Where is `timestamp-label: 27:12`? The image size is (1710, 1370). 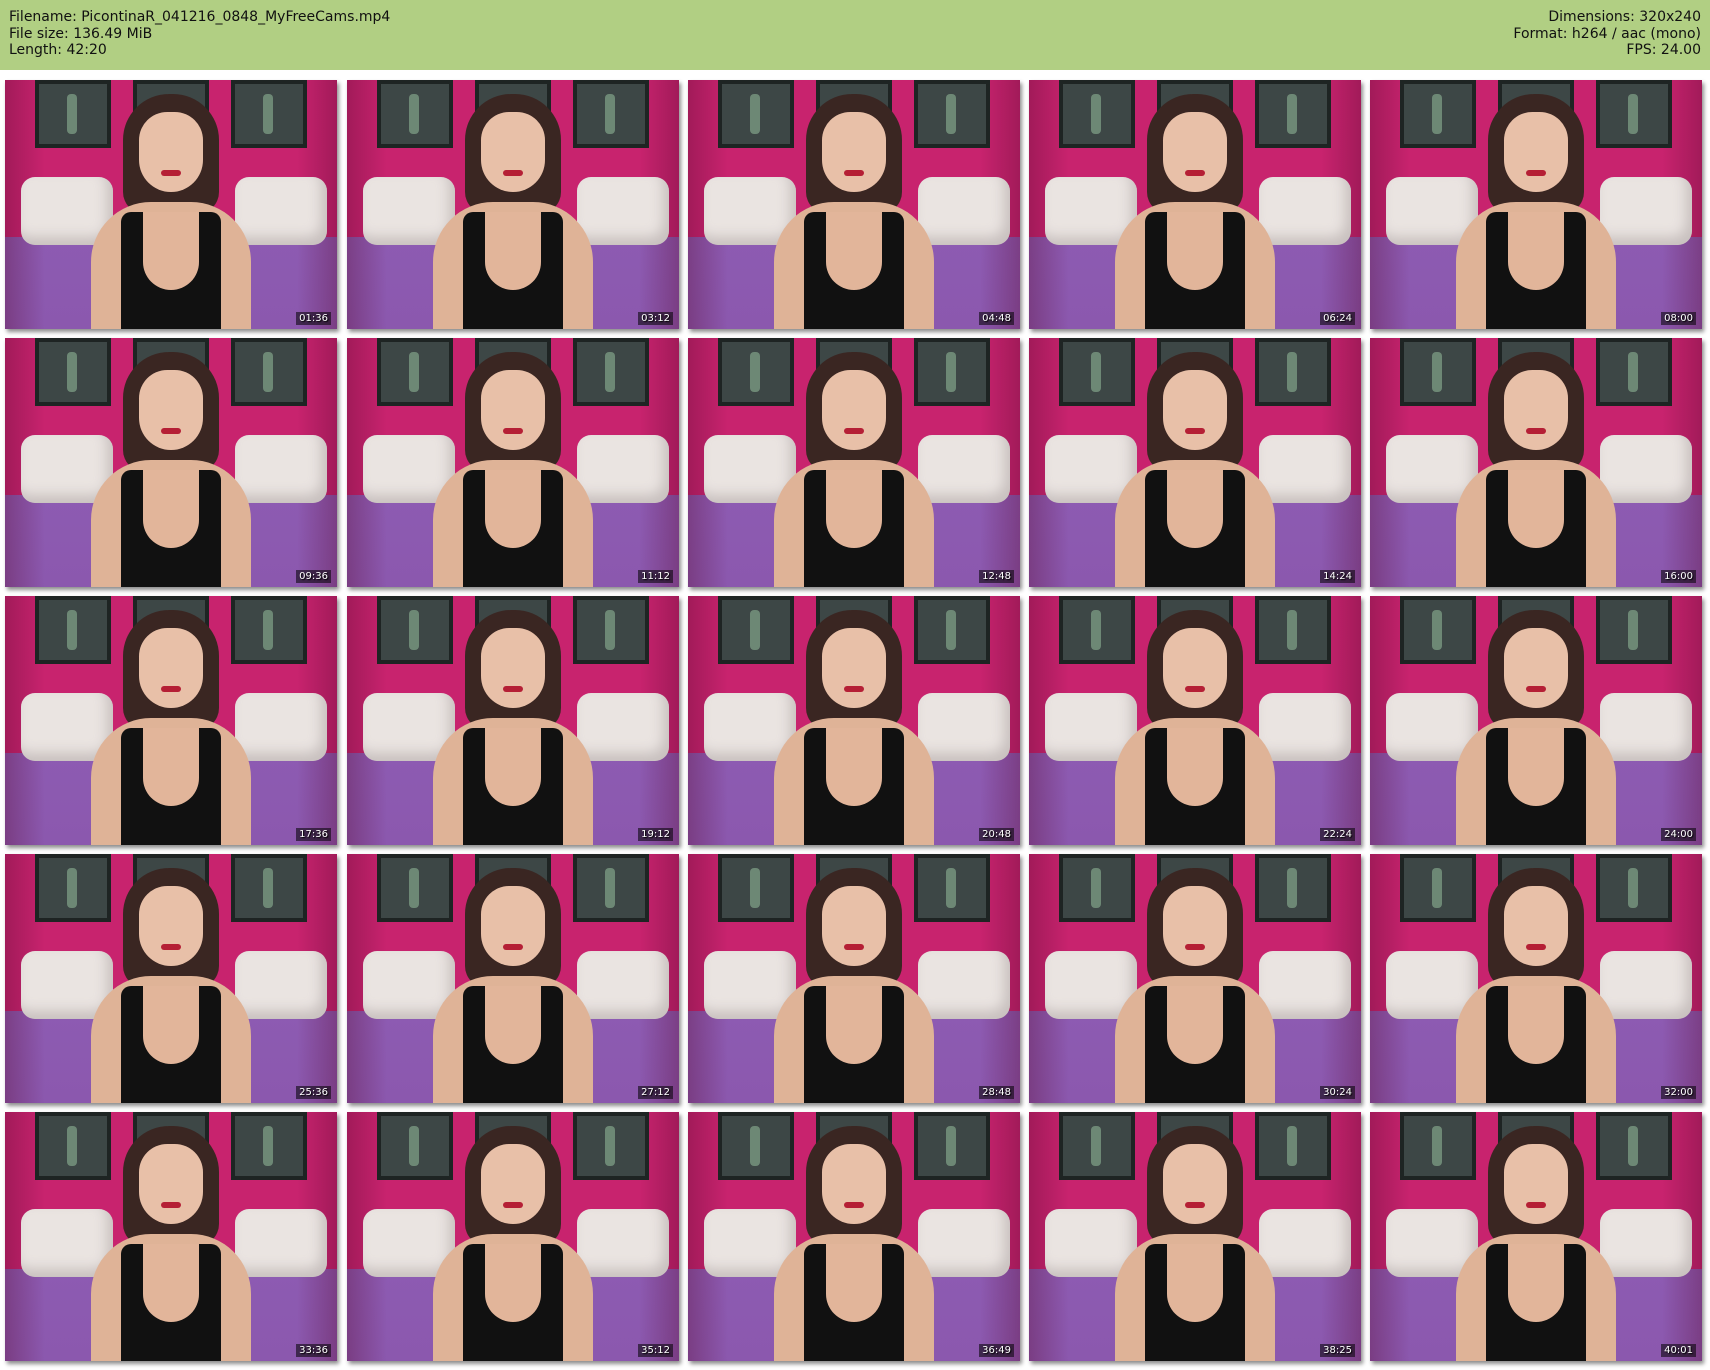 timestamp-label: 27:12 is located at coordinates (655, 1092).